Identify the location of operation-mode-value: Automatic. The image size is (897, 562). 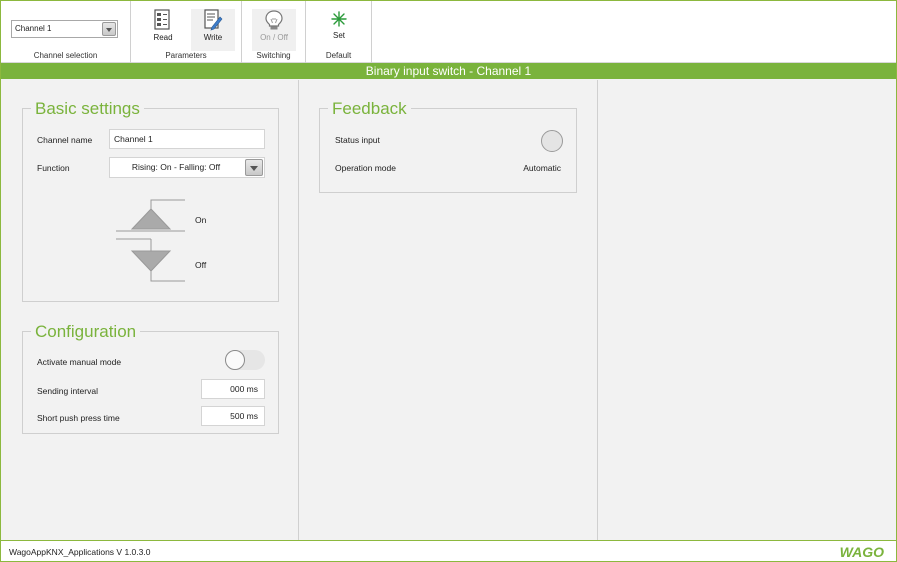
(542, 168).